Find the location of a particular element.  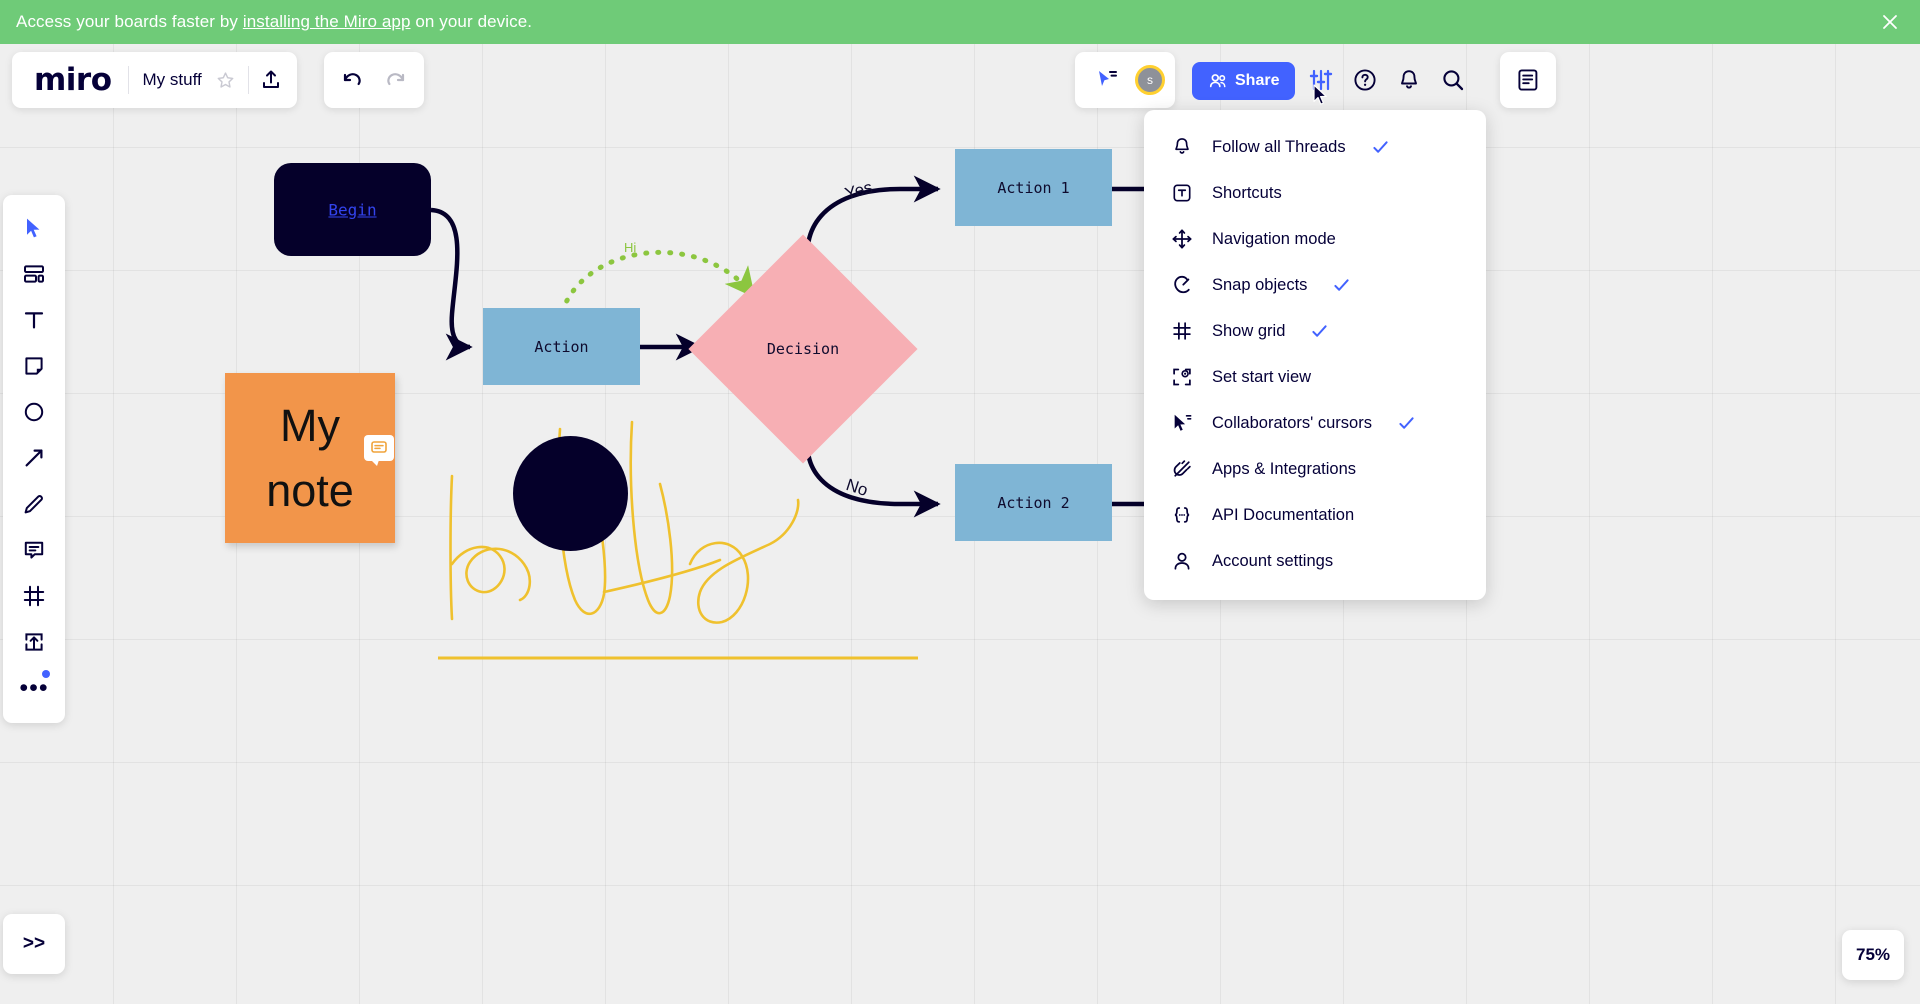

begin-shape: Begin is located at coordinates (352, 209).